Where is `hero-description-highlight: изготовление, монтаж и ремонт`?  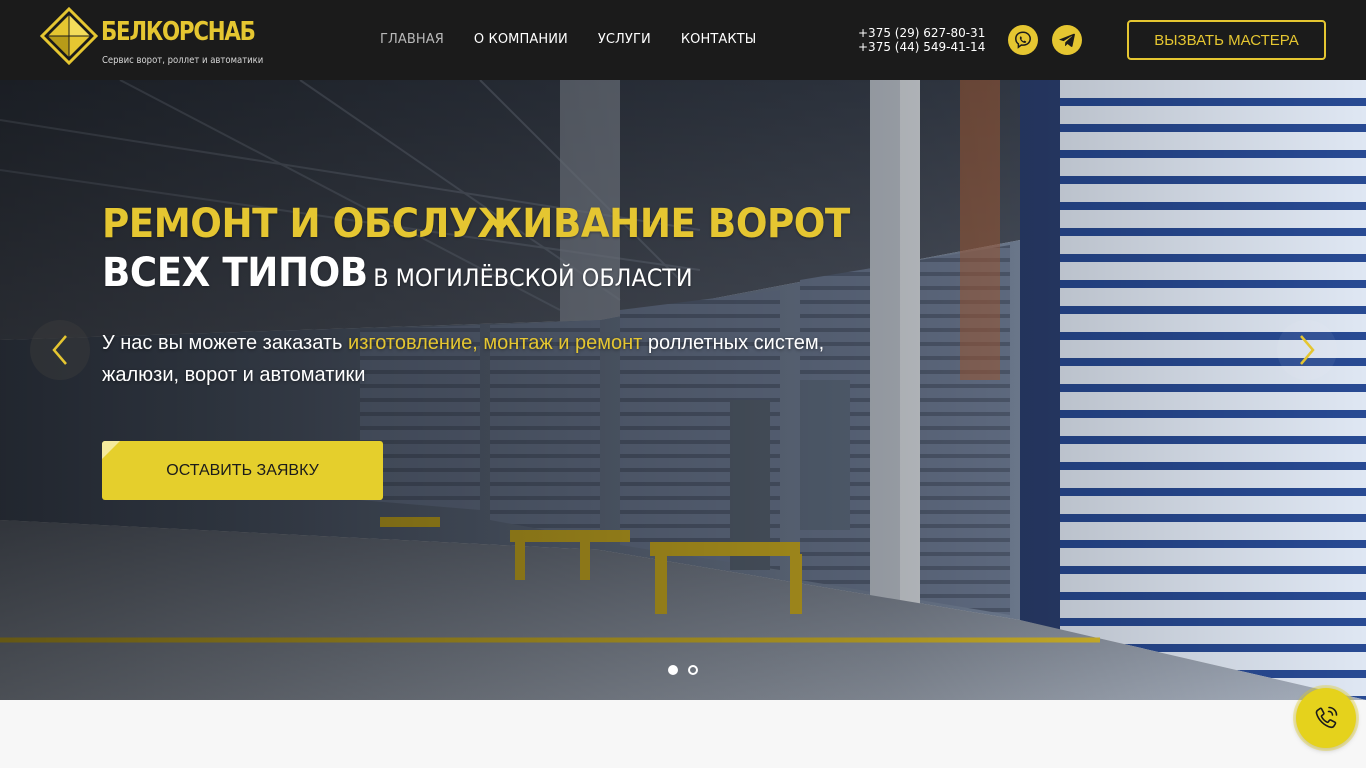 hero-description-highlight: изготовление, монтаж и ремонт is located at coordinates (495, 343).